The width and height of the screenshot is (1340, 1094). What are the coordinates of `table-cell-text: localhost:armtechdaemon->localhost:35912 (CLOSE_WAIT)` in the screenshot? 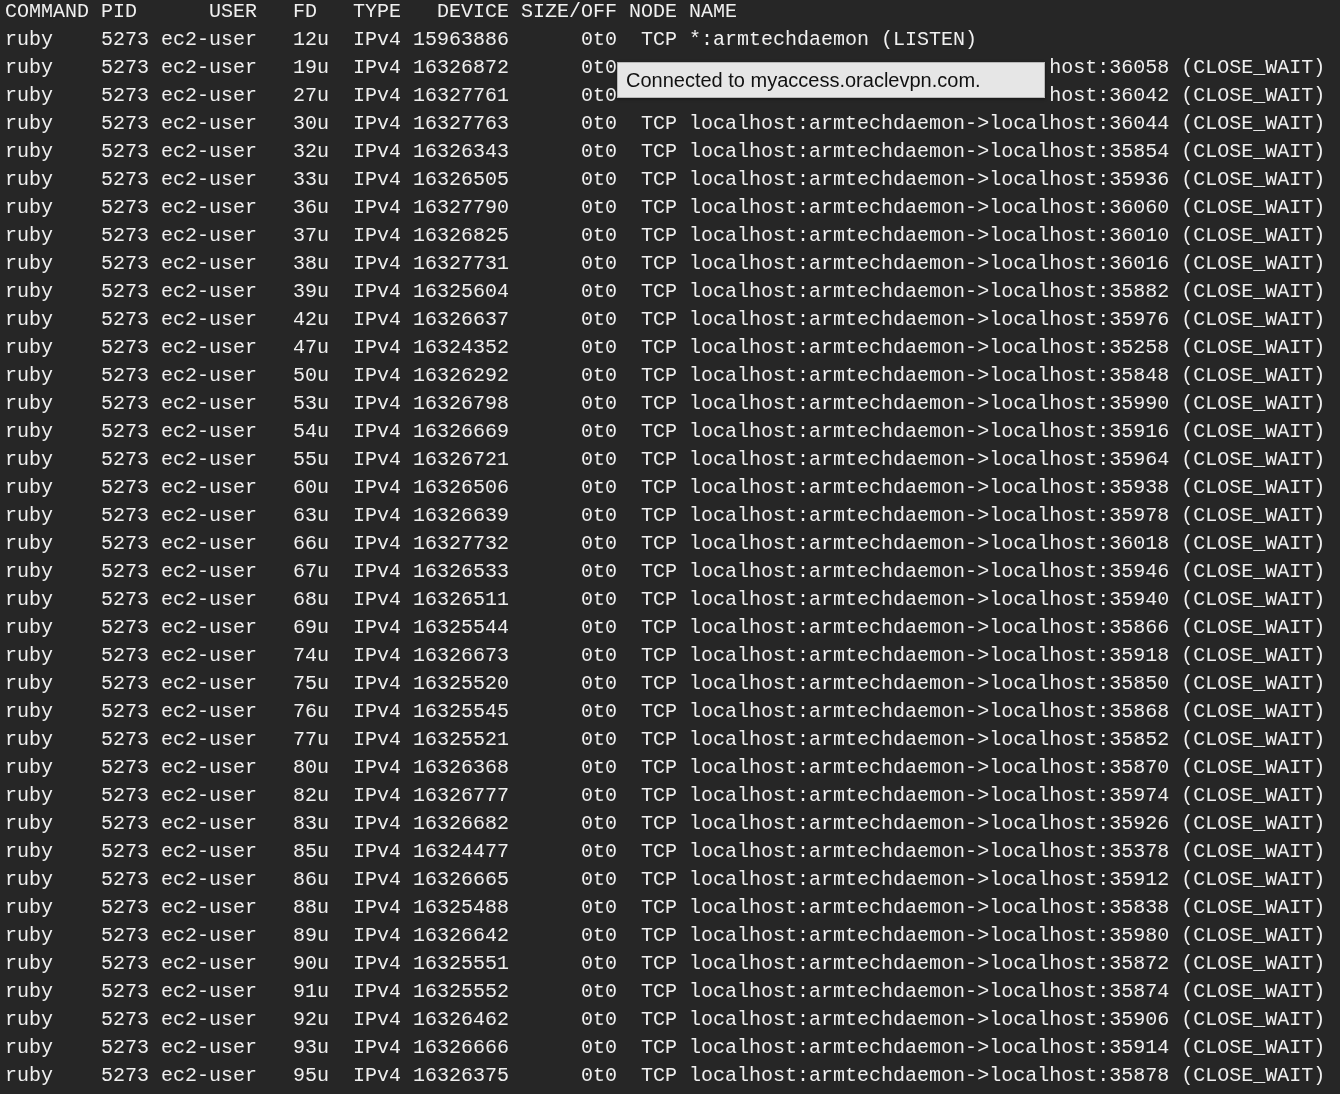 It's located at (1007, 880).